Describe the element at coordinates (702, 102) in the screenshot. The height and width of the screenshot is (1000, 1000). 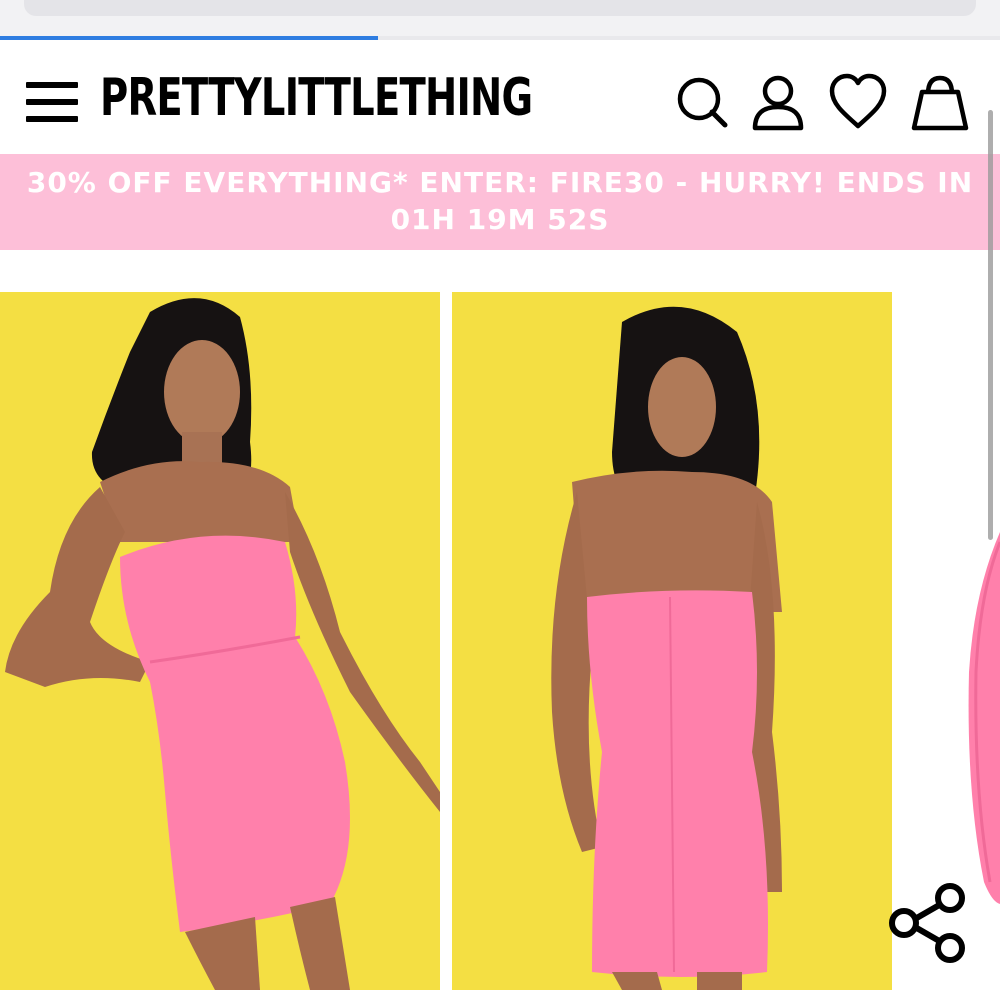
I see `search-icon` at that location.